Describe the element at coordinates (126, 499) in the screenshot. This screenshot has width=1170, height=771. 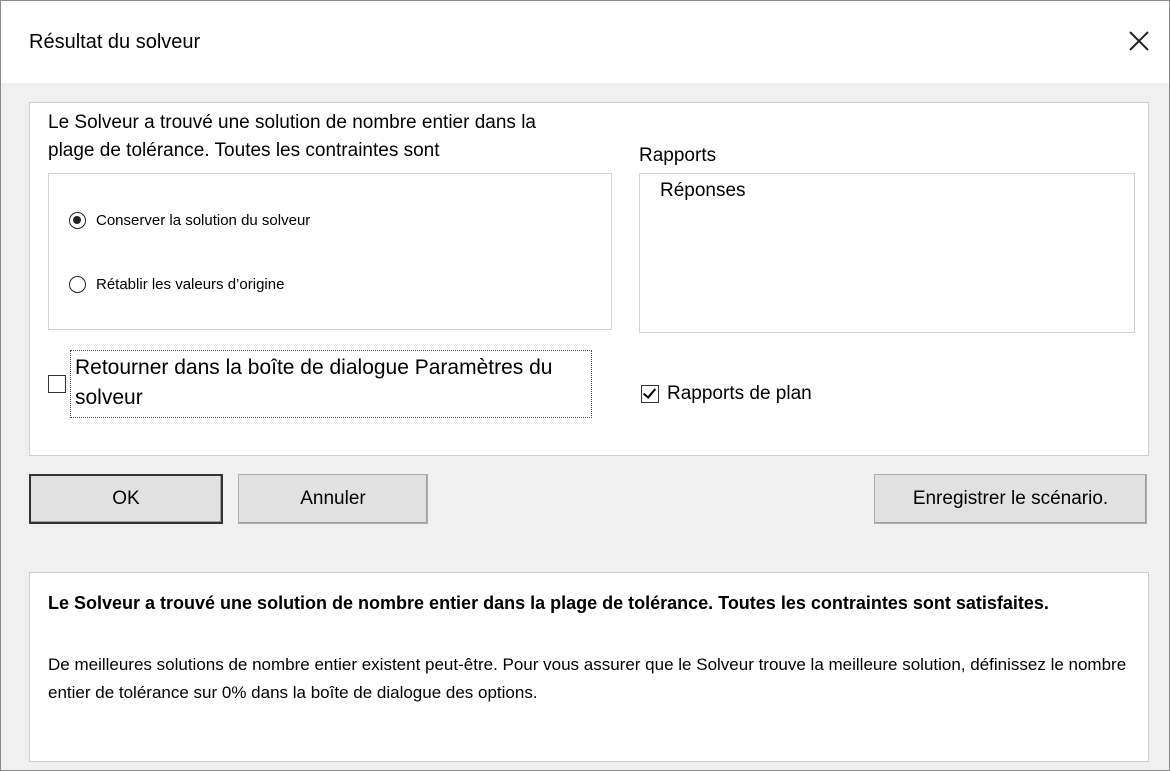
I see `ok-button: OK` at that location.